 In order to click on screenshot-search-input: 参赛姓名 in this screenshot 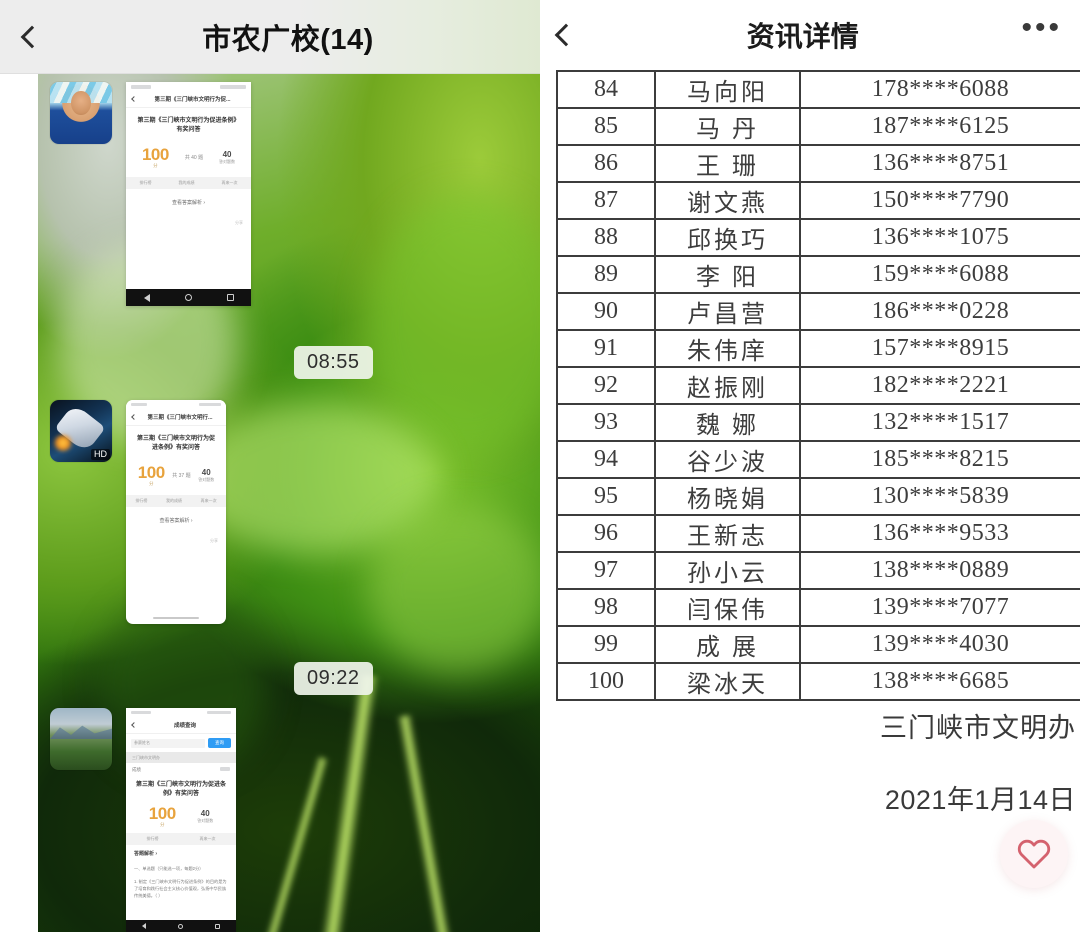, I will do `click(168, 743)`.